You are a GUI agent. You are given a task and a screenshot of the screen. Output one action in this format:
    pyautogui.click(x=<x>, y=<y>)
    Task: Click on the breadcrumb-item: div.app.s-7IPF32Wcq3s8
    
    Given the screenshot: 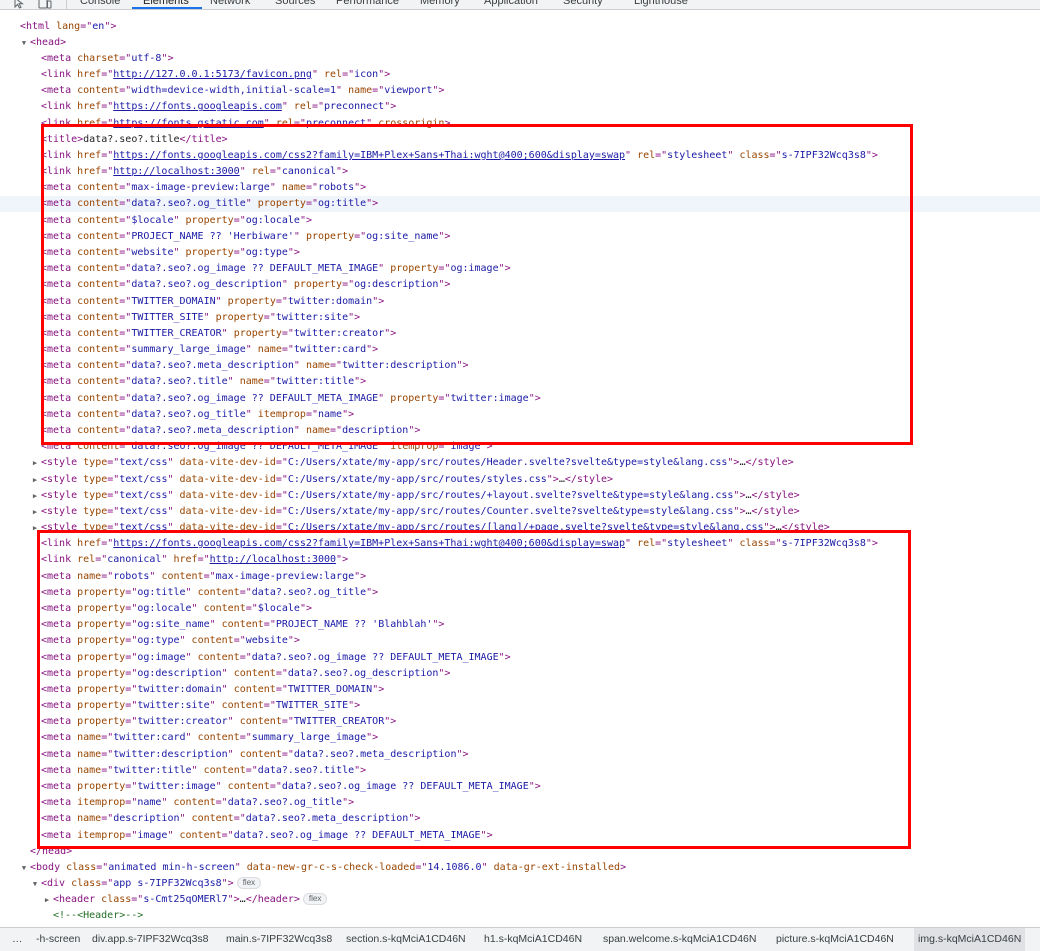 What is the action you would take?
    pyautogui.click(x=150, y=939)
    